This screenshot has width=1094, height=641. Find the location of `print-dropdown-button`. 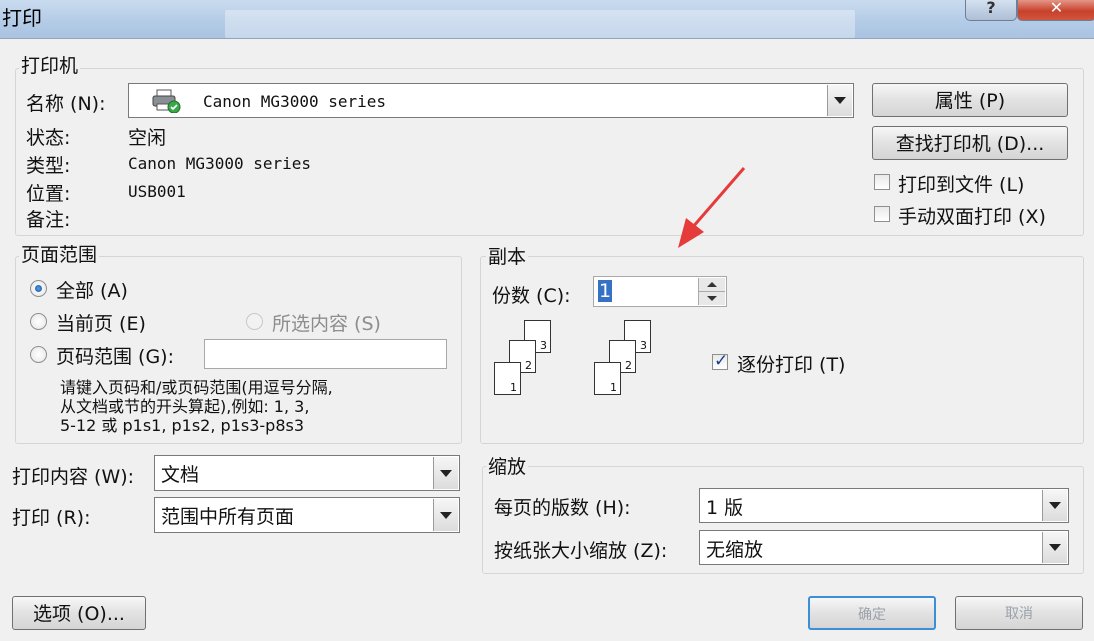

print-dropdown-button is located at coordinates (445, 515).